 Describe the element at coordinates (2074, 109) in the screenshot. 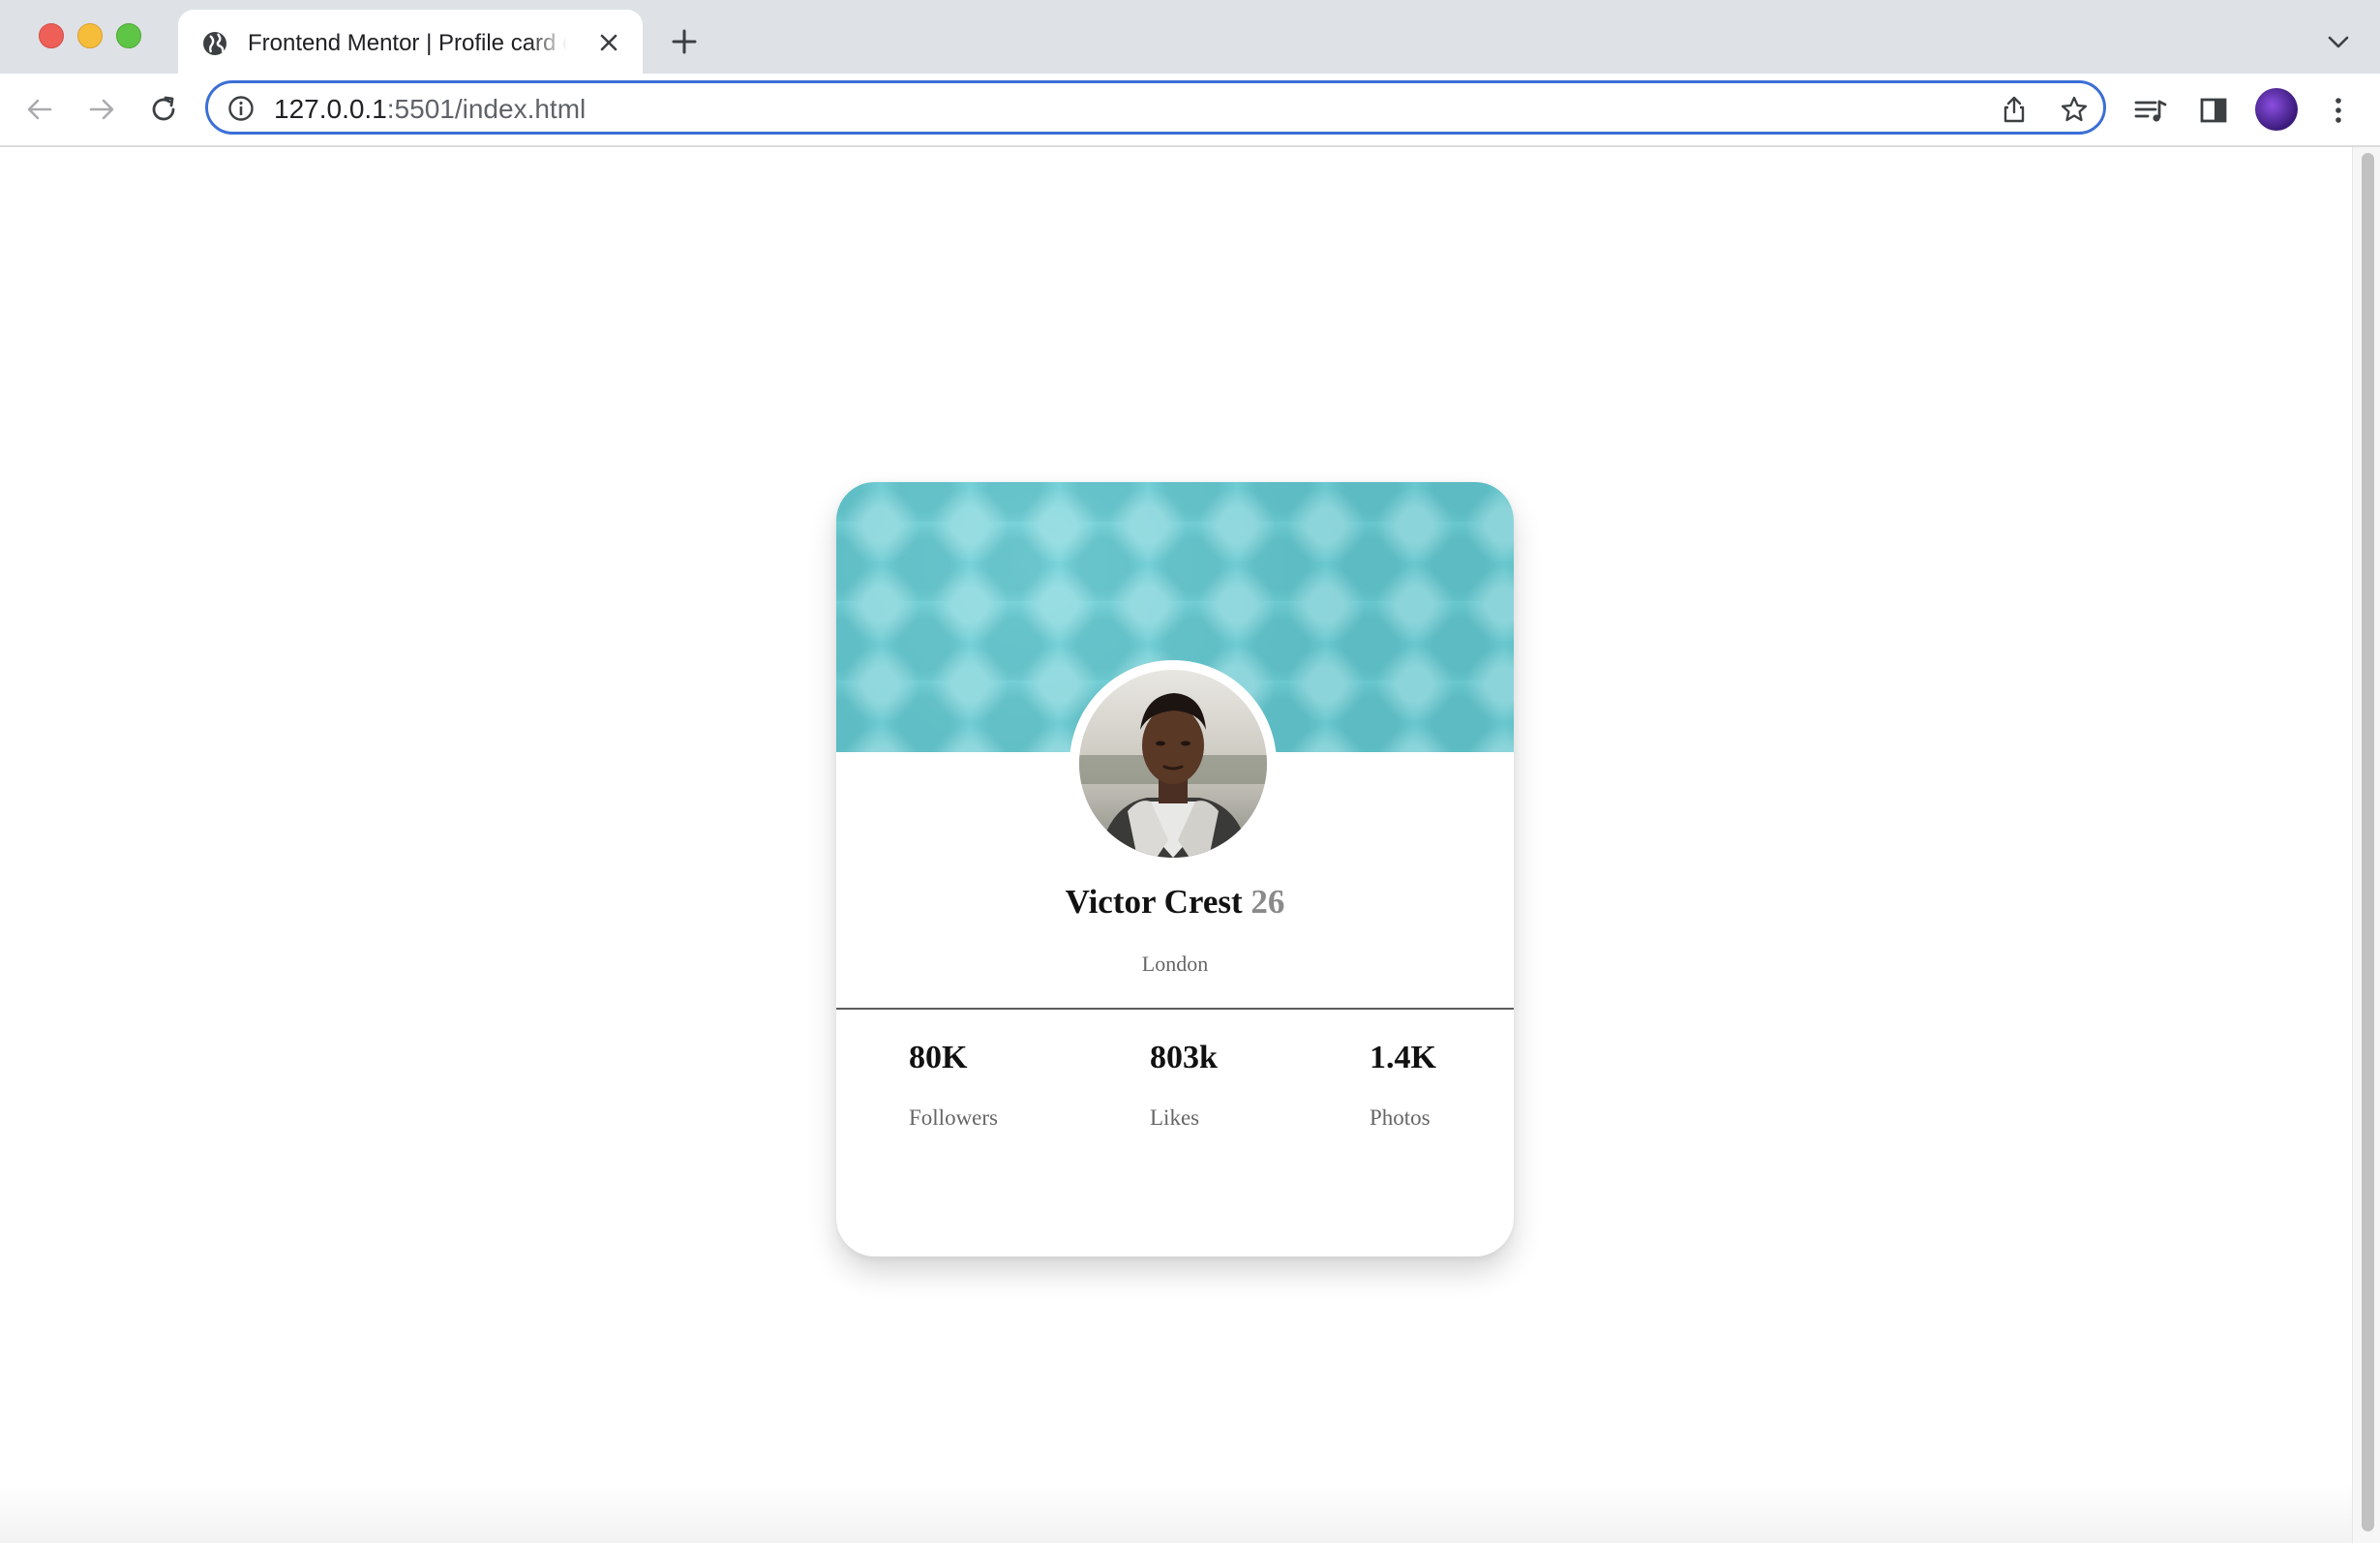

I see `star-icon` at that location.